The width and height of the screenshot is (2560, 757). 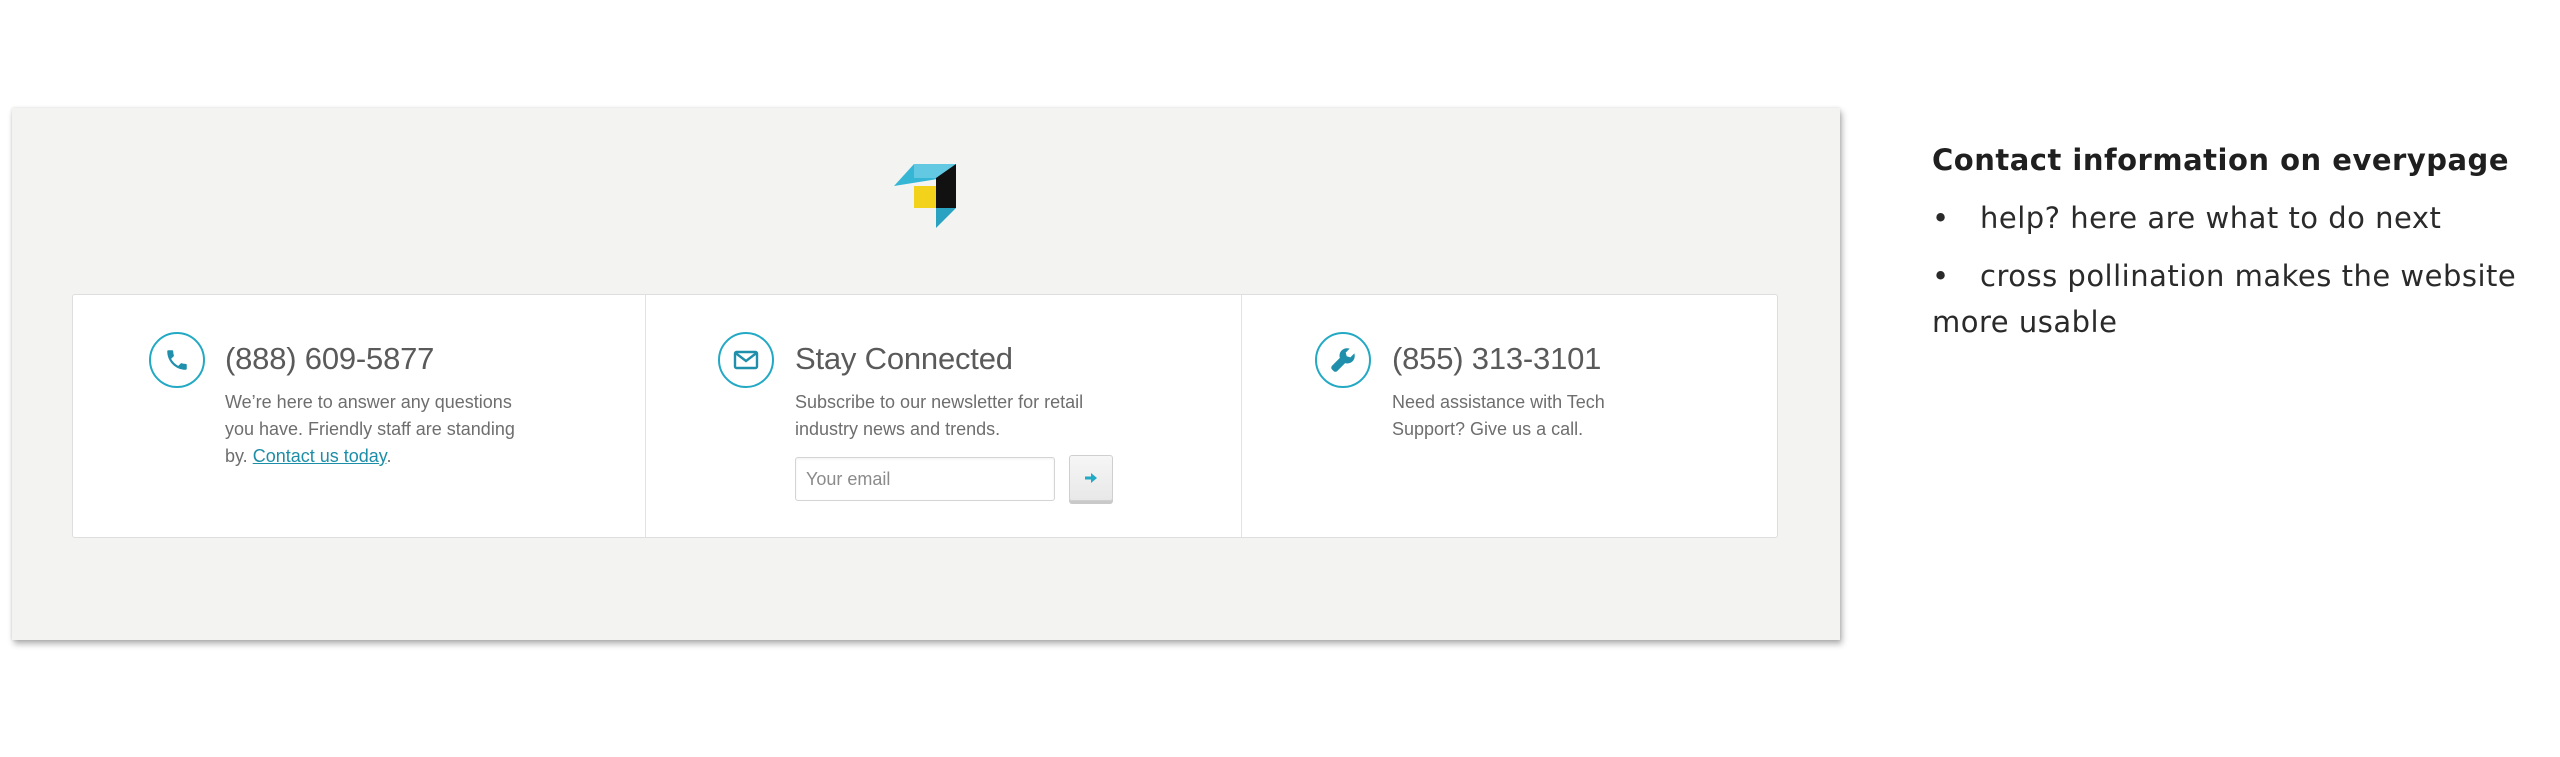 I want to click on notes-heading: Contact information on everypage, so click(x=2220, y=160).